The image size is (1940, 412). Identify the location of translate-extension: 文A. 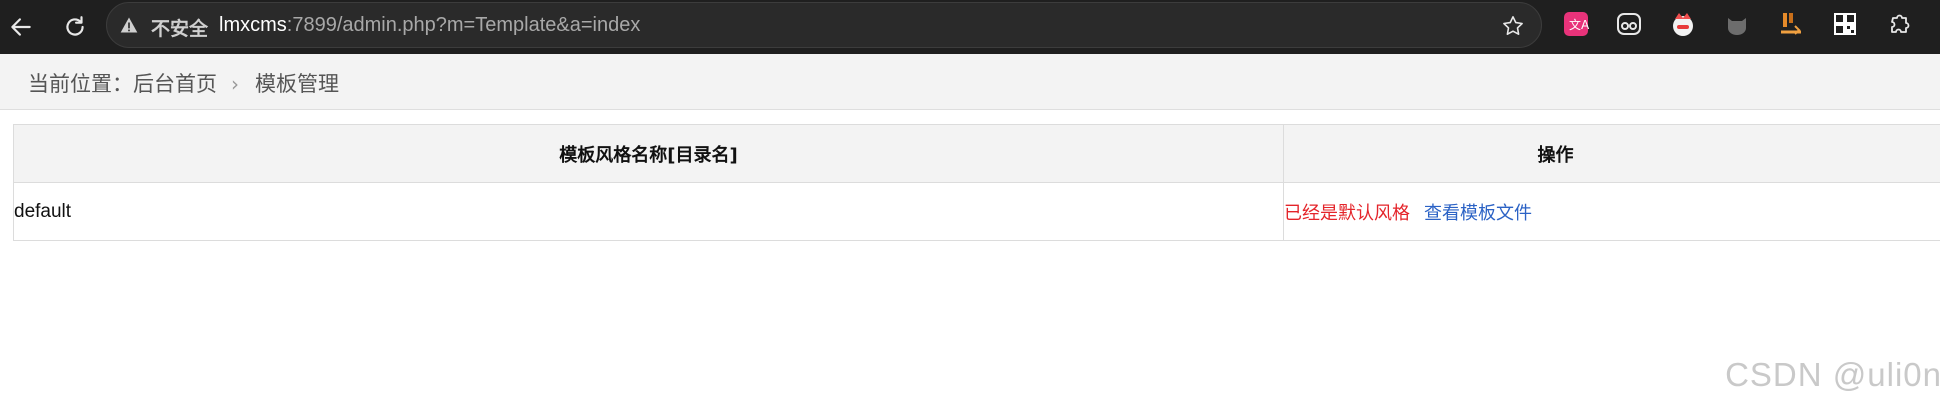
(1576, 24).